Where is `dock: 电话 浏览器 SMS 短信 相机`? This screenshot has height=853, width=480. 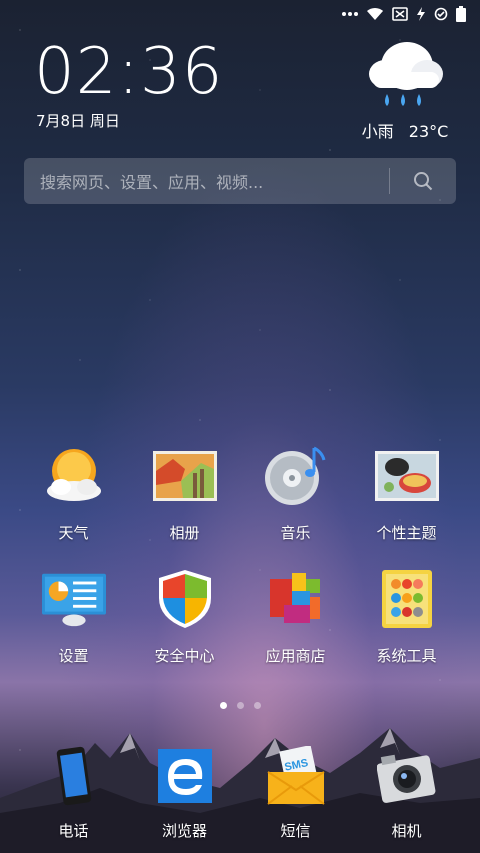
dock: 电话 浏览器 SMS 短信 相机 is located at coordinates (240, 792).